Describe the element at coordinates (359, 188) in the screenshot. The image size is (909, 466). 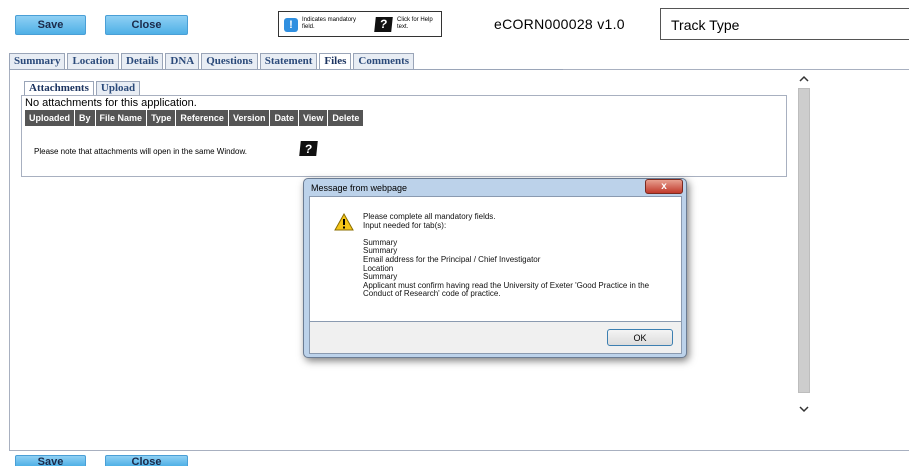
I see `dialog-title: Message from webpage` at that location.